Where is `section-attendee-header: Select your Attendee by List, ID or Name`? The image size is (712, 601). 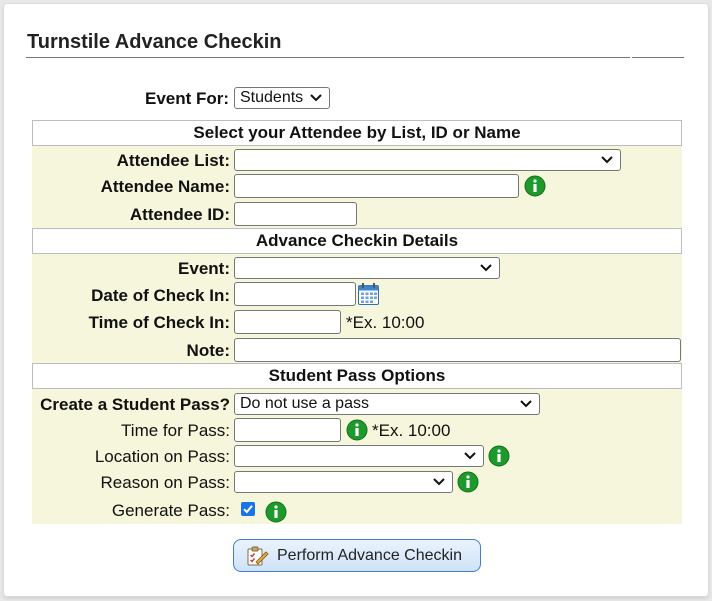 section-attendee-header: Select your Attendee by List, ID or Name is located at coordinates (357, 133).